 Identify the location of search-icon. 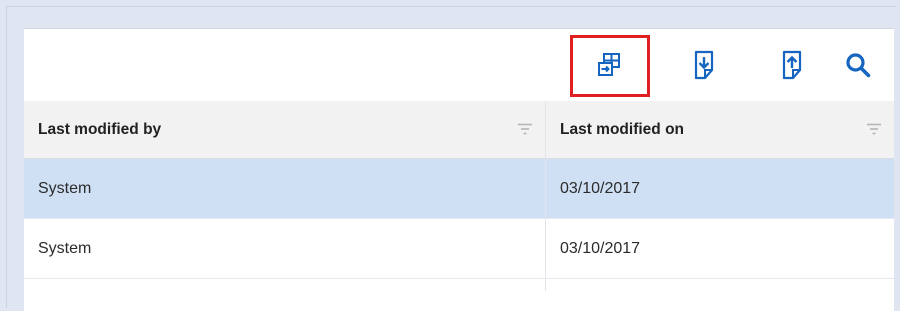
(858, 65).